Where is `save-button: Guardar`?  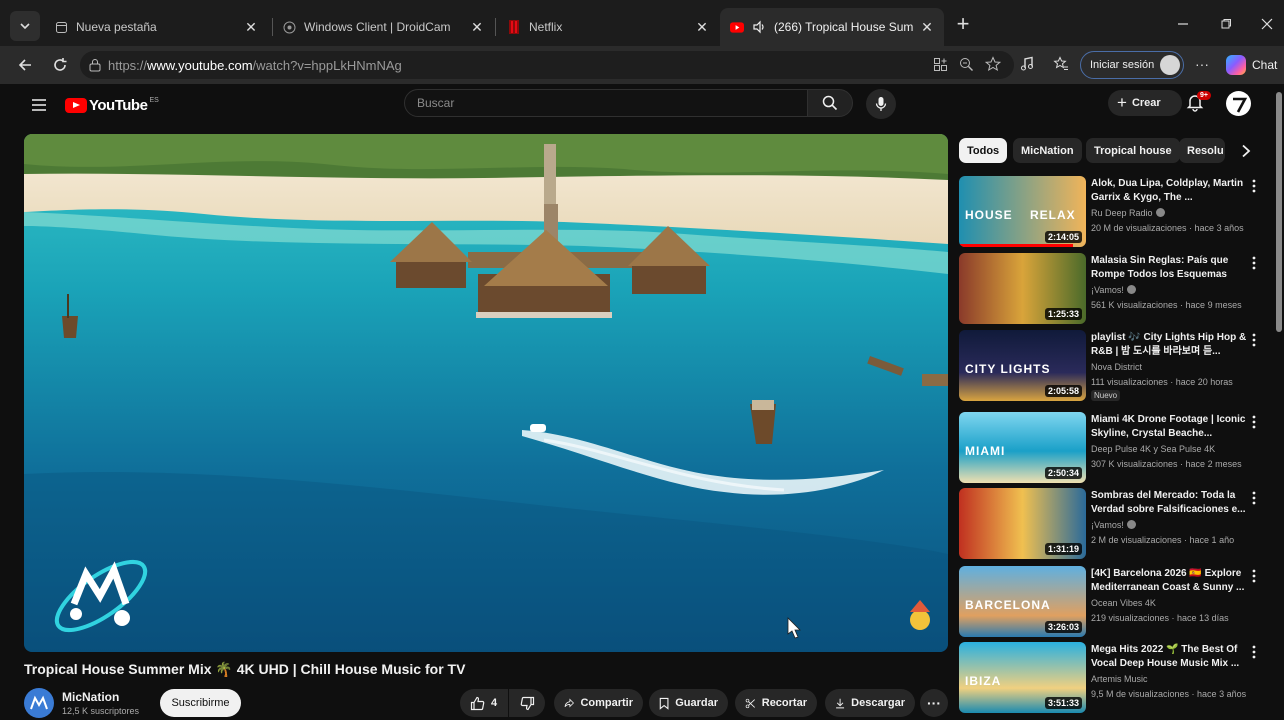 save-button: Guardar is located at coordinates (688, 703).